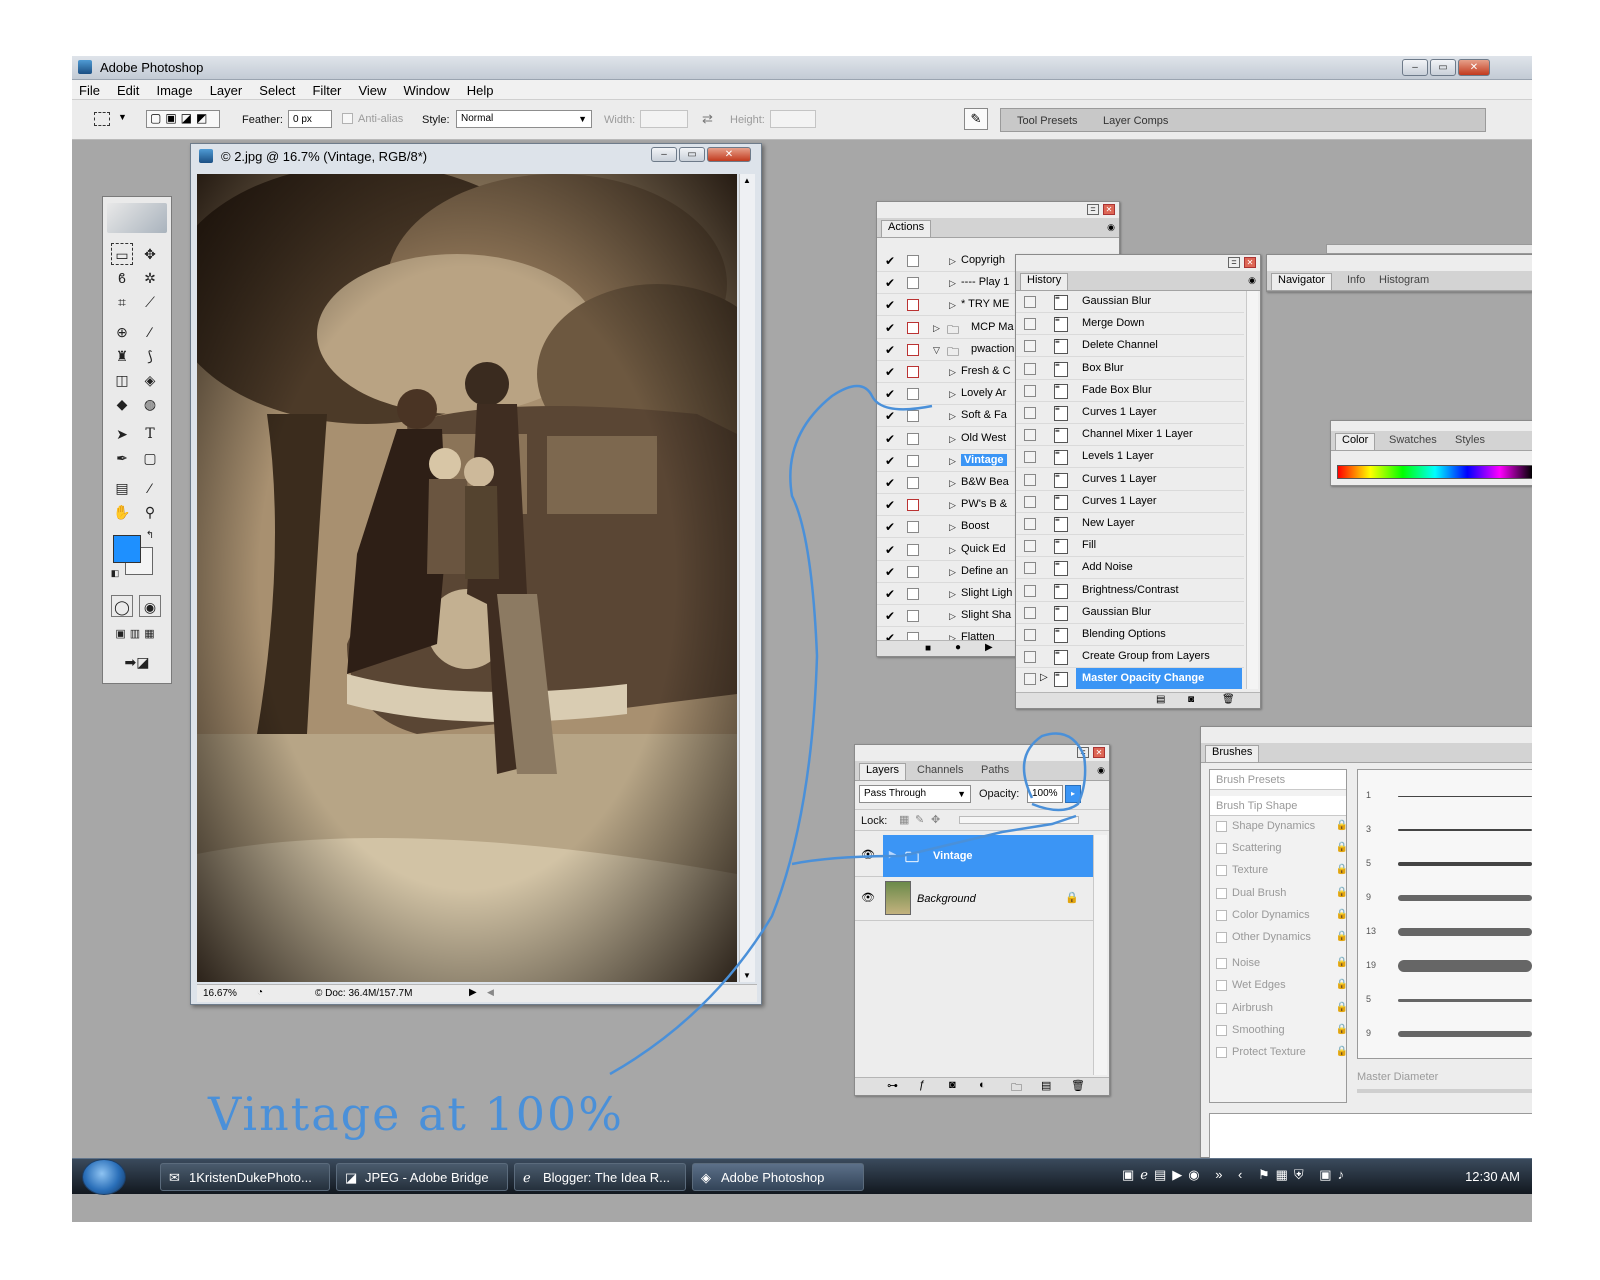 This screenshot has width=1600, height=1280. I want to click on clone-stamp-icon: ♜, so click(122, 356).